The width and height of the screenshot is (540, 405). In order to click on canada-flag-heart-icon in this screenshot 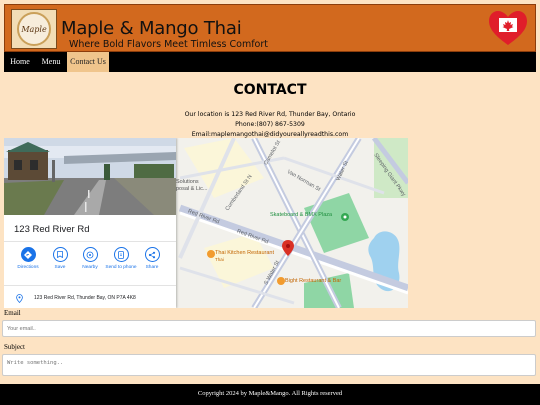, I will do `click(508, 28)`.